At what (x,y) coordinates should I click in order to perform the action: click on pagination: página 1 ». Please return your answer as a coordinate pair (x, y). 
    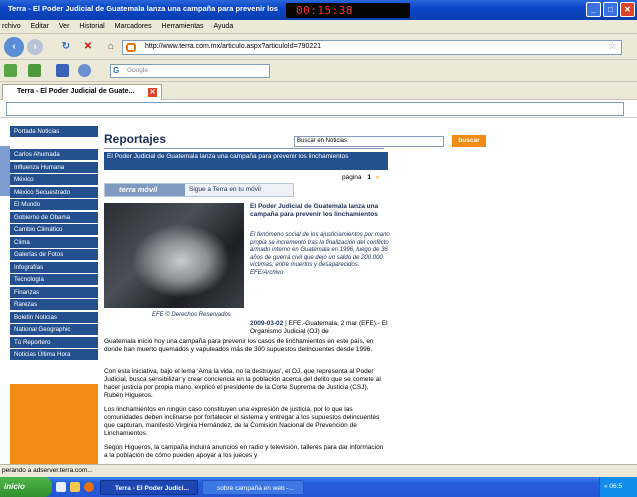
    Looking at the image, I should click on (360, 177).